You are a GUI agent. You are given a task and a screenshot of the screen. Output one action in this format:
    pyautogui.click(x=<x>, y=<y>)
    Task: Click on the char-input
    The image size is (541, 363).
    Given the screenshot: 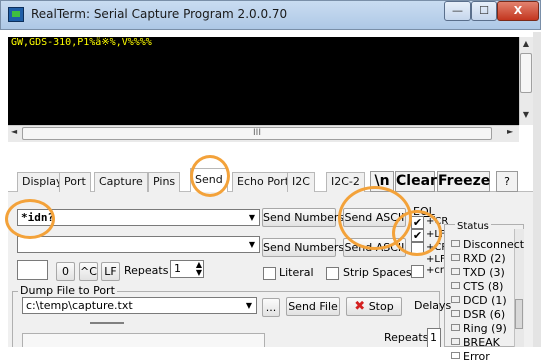 What is the action you would take?
    pyautogui.click(x=32, y=270)
    